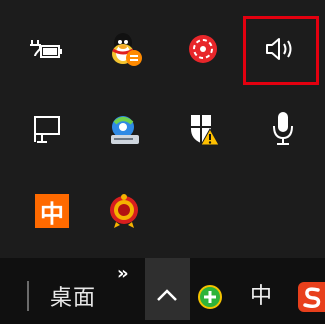 The image size is (325, 324). Describe the element at coordinates (281, 50) in the screenshot. I see `volume-highlight-box` at that location.